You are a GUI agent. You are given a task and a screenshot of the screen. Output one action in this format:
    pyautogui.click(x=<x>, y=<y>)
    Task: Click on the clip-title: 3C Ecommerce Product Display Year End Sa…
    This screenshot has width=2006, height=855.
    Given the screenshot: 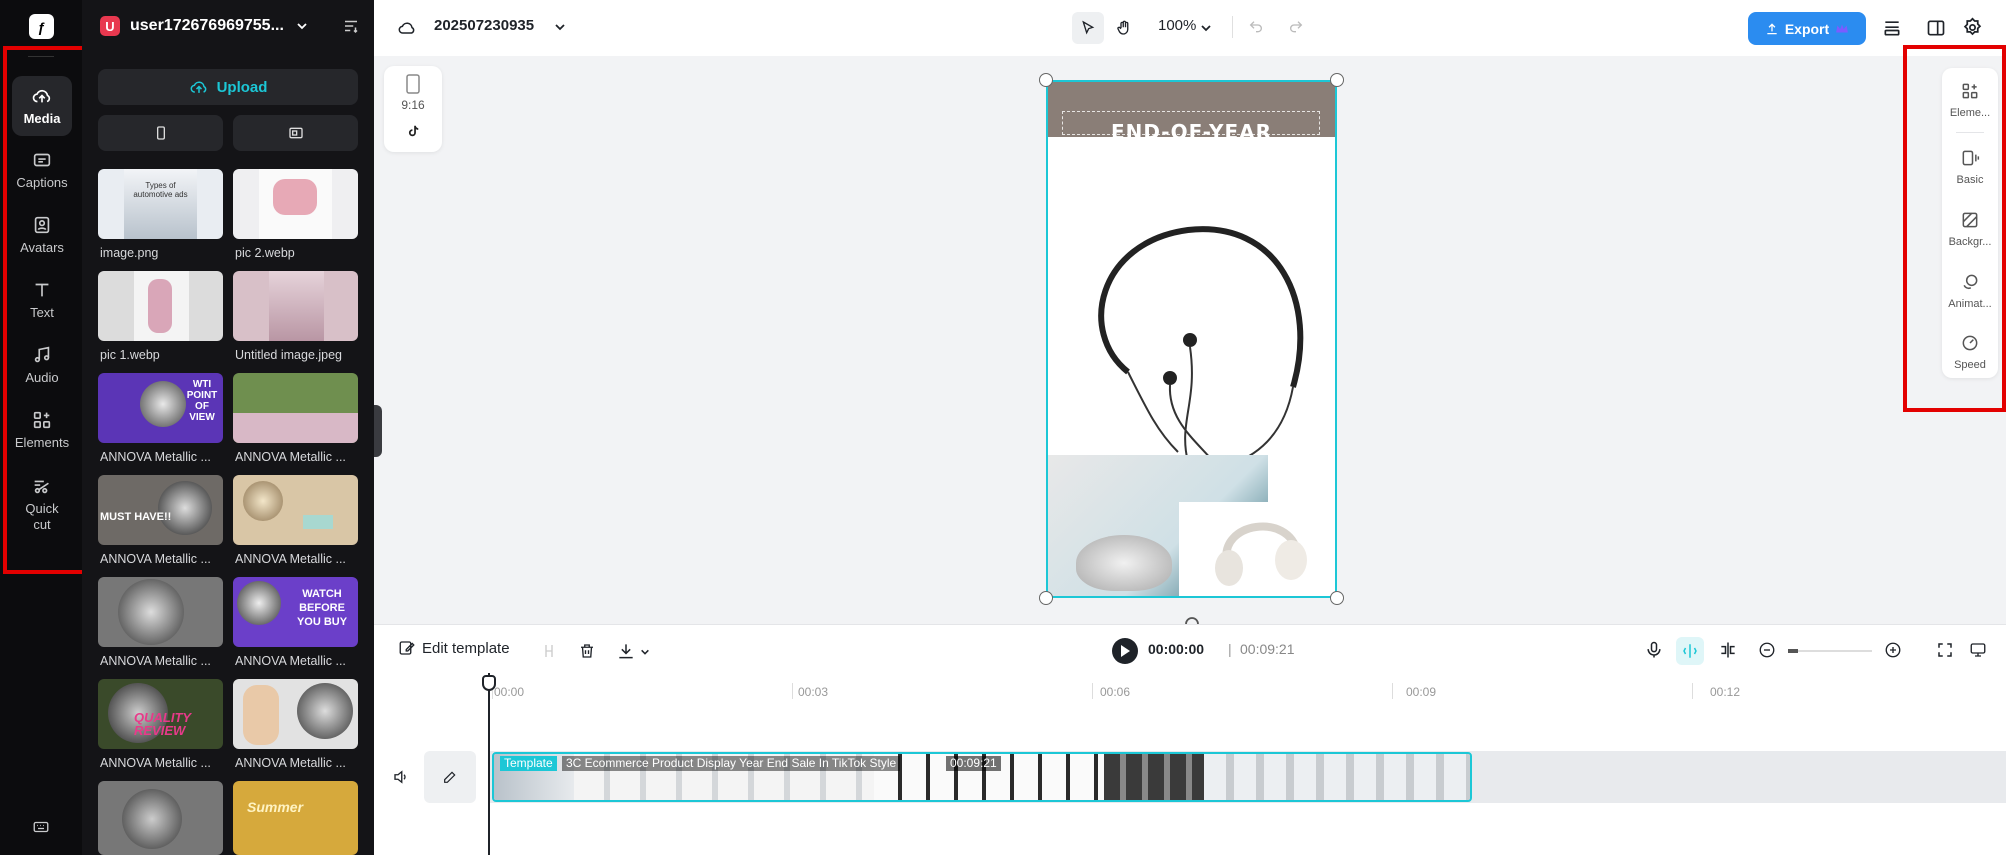 What is the action you would take?
    pyautogui.click(x=731, y=763)
    